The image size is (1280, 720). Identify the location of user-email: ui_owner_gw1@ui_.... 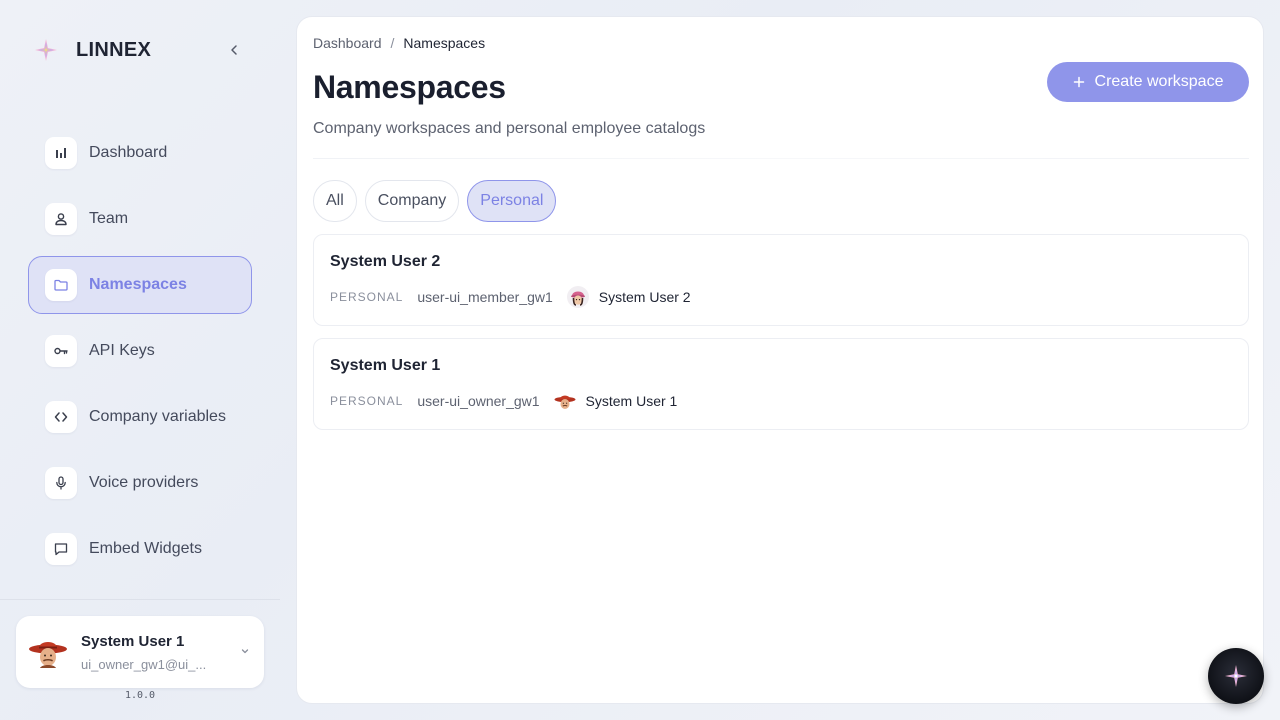
(144, 664).